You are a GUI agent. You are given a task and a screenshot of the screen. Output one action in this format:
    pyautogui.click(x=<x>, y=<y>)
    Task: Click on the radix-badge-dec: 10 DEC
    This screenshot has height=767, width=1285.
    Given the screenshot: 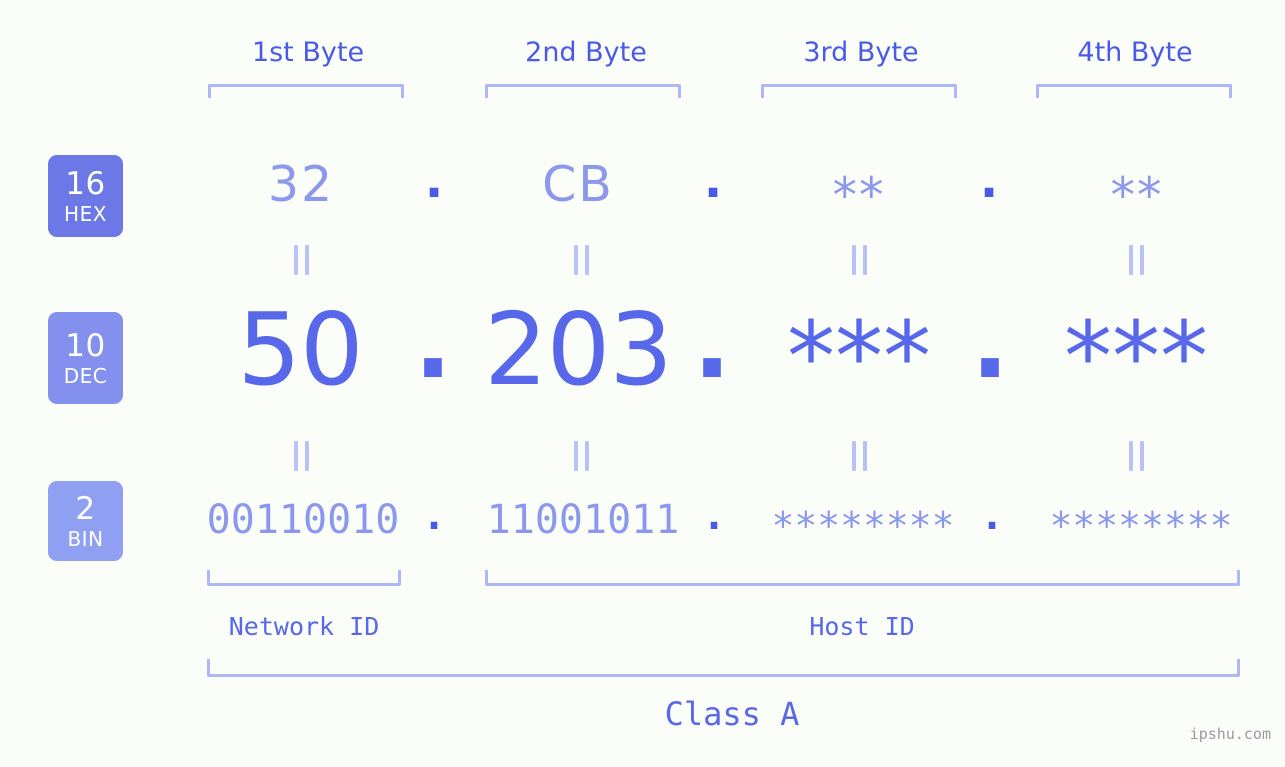 What is the action you would take?
    pyautogui.click(x=85, y=358)
    